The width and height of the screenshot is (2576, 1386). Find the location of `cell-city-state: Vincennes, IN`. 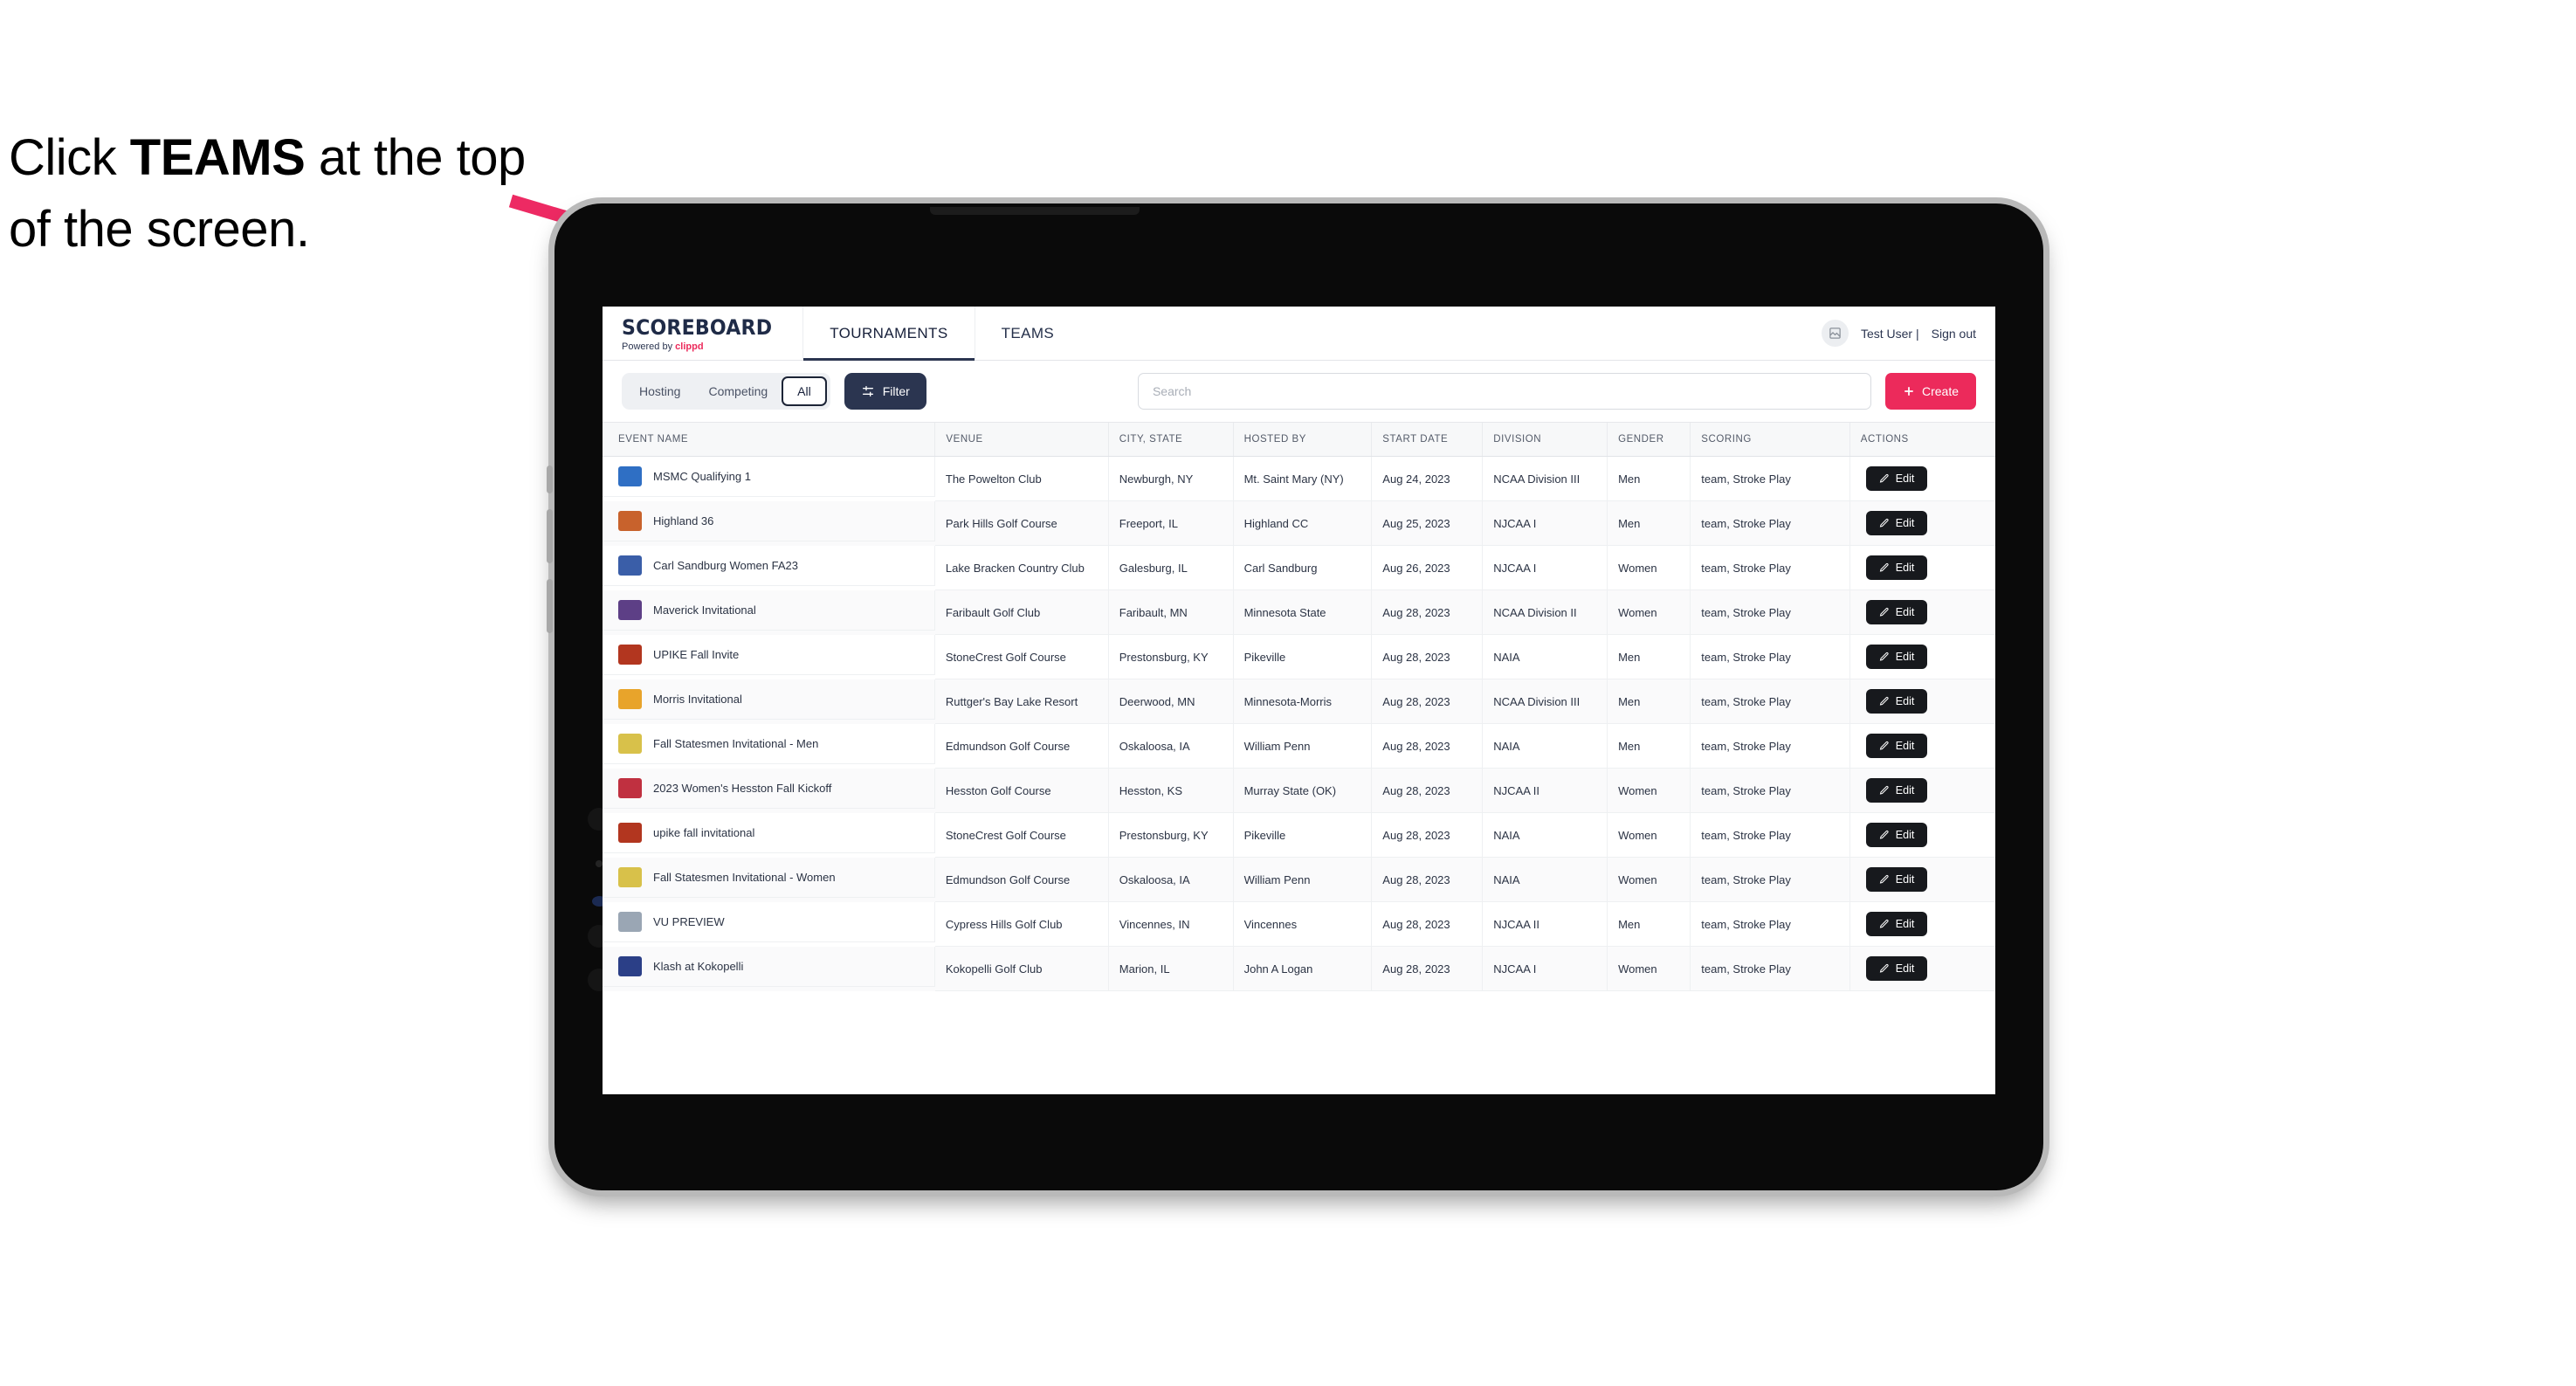

cell-city-state: Vincennes, IN is located at coordinates (1171, 924).